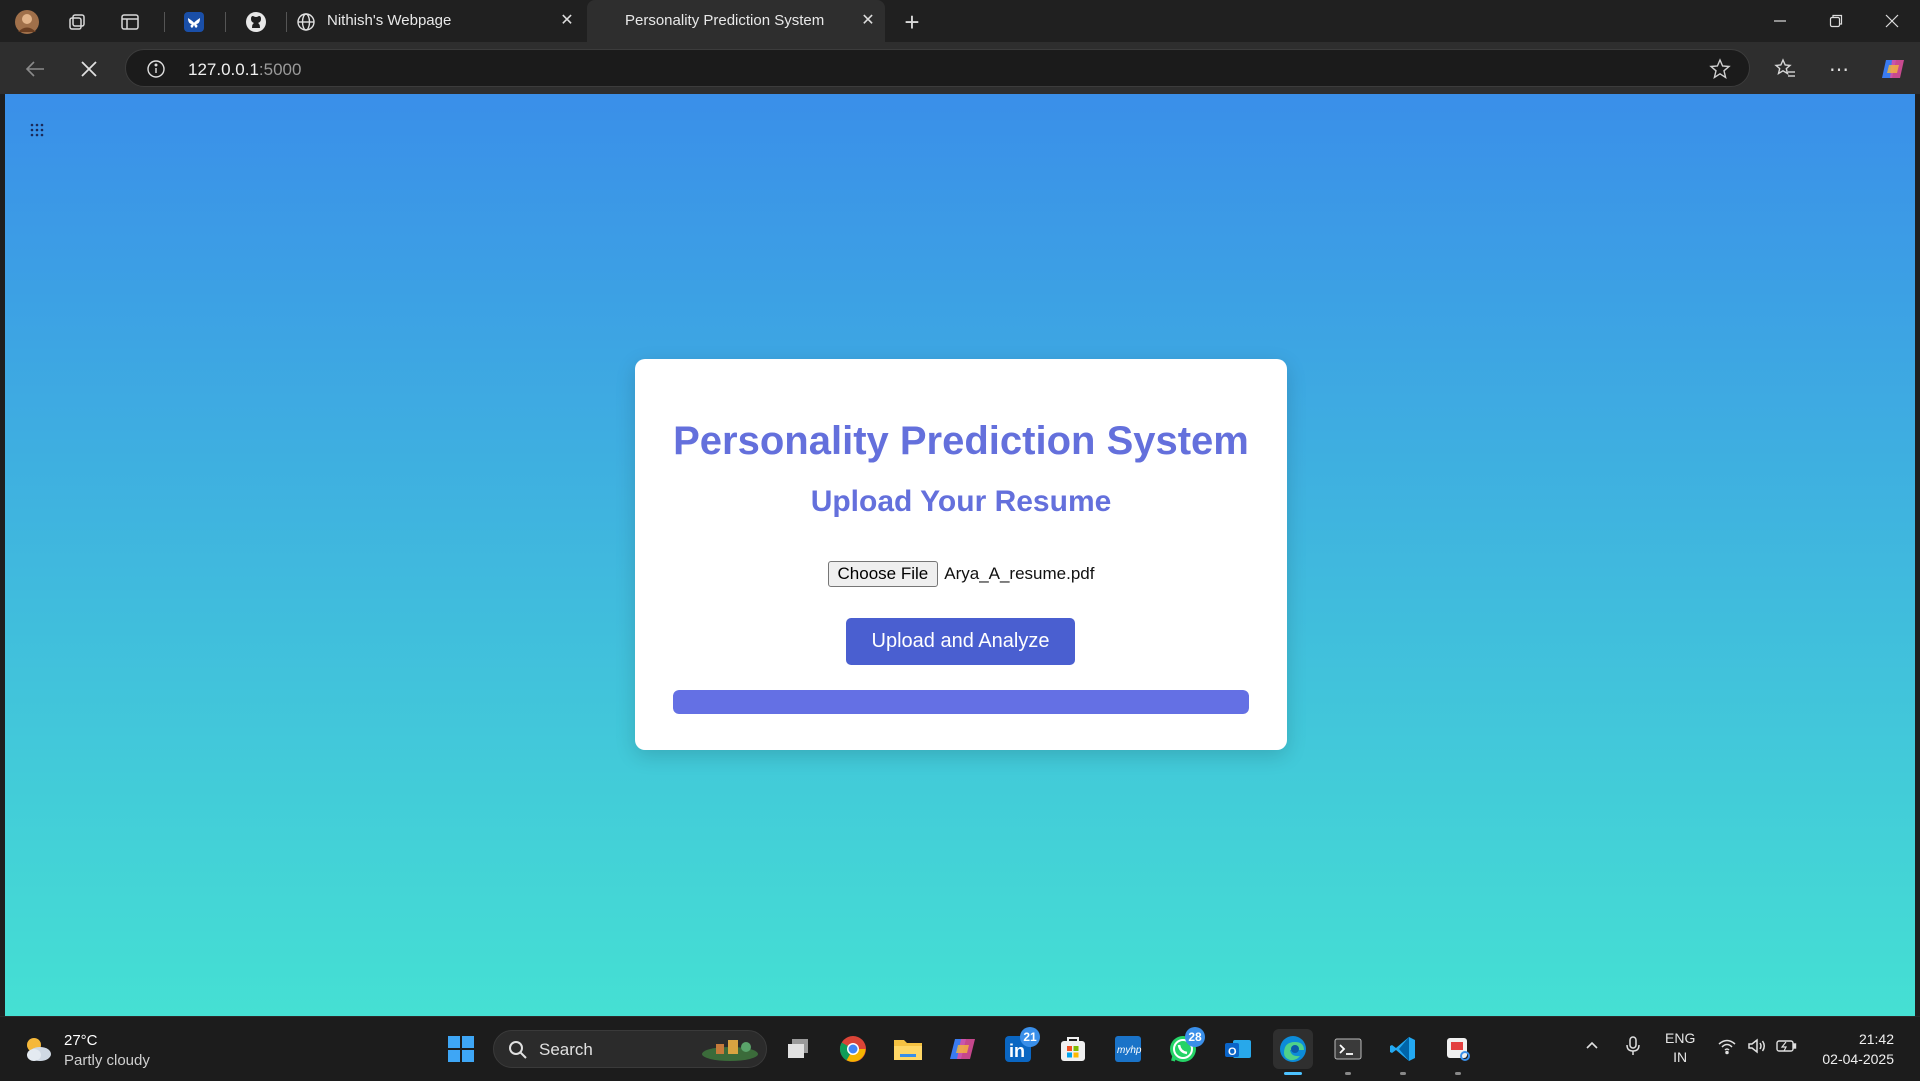 The image size is (1920, 1081). What do you see at coordinates (86, 1051) in the screenshot?
I see `weather-widget: 27°C Partly cloudy` at bounding box center [86, 1051].